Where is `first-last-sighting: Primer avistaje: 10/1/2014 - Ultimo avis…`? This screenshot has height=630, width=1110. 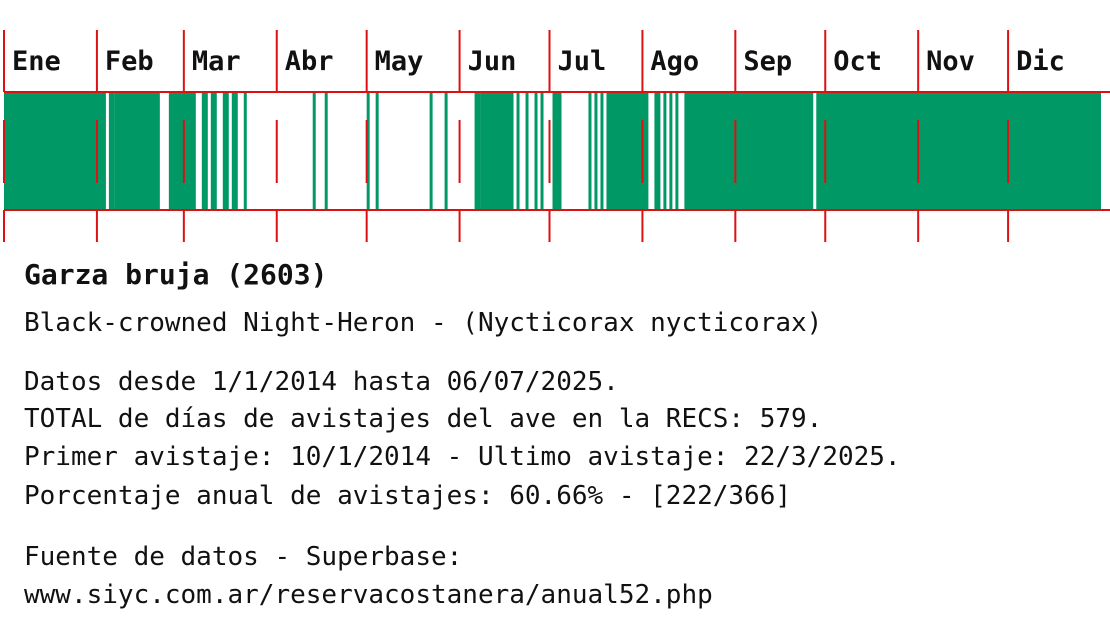 first-last-sighting: Primer avistaje: 10/1/2014 - Ultimo avis… is located at coordinates (462, 457).